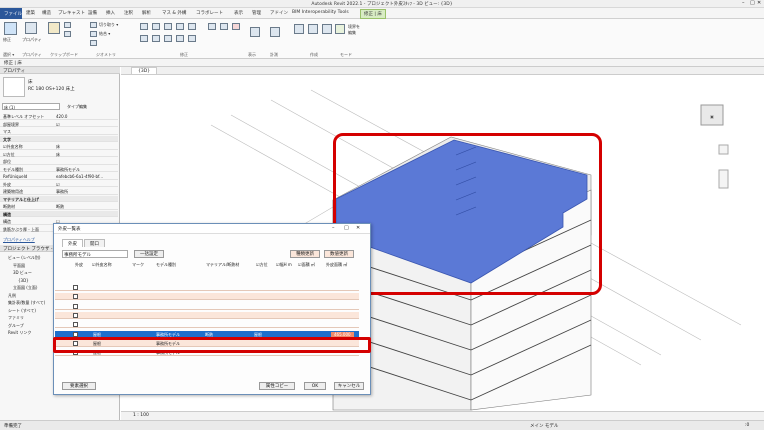 This screenshot has width=764, height=430. I want to click on browser-tree-item: 3D ビュー, so click(22, 273).